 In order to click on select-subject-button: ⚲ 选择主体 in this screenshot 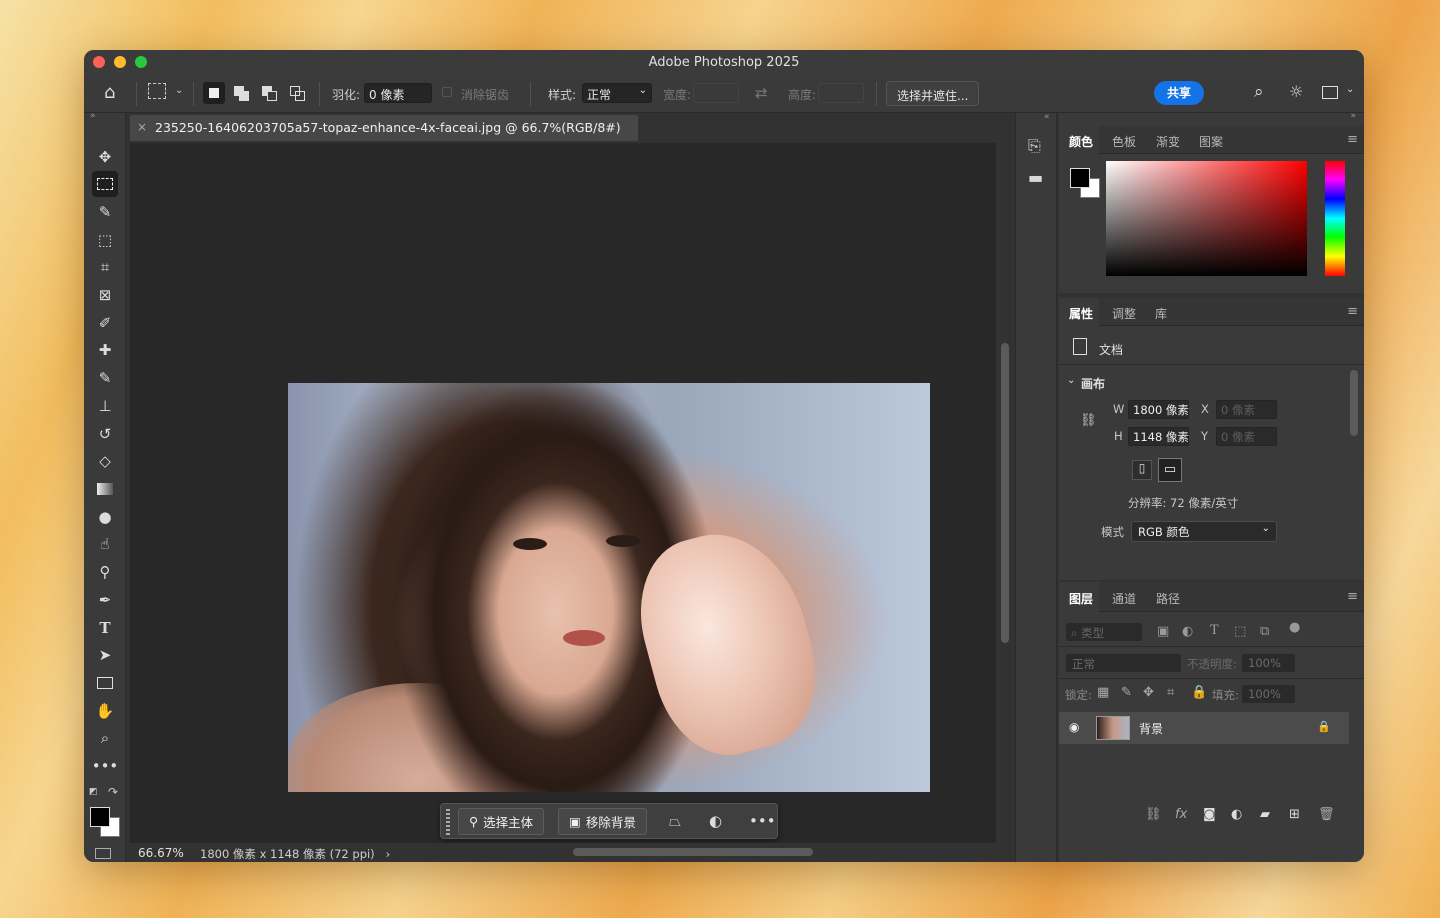, I will do `click(501, 821)`.